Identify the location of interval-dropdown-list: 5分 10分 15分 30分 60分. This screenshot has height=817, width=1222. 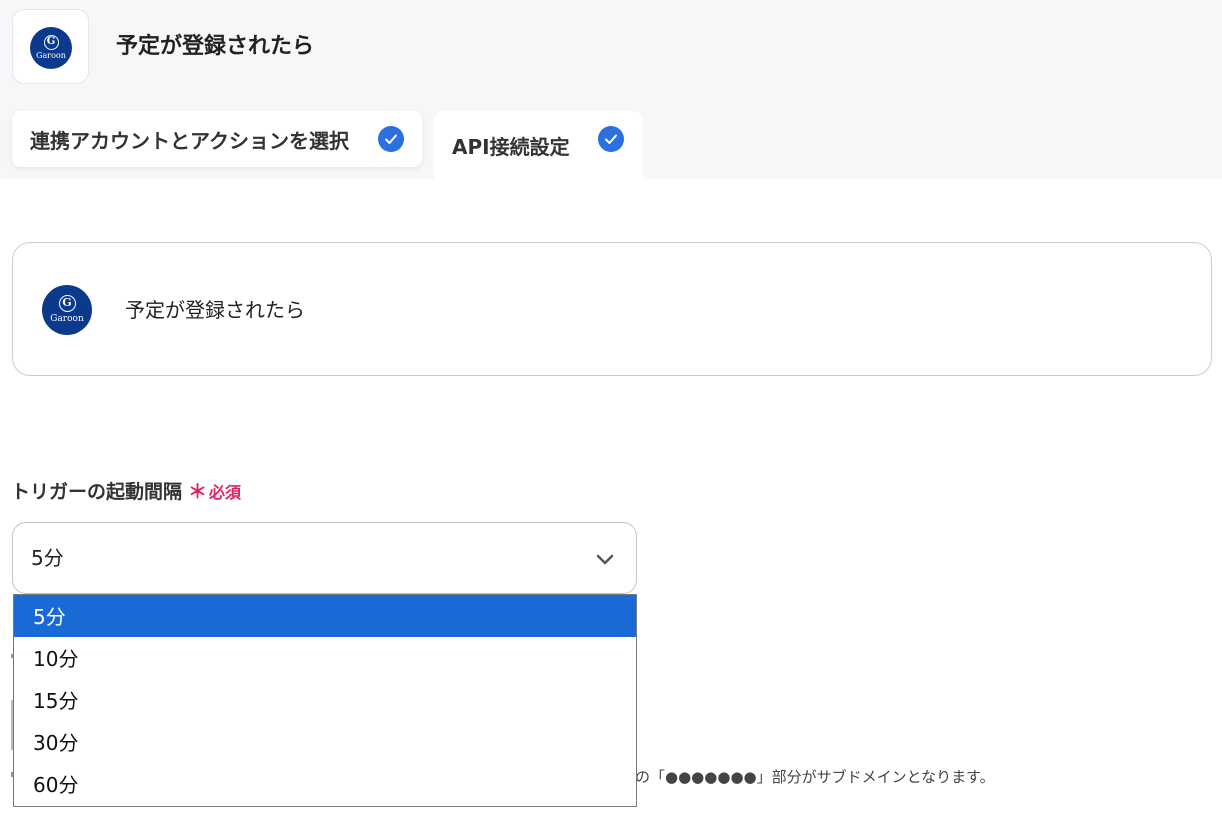
(325, 700).